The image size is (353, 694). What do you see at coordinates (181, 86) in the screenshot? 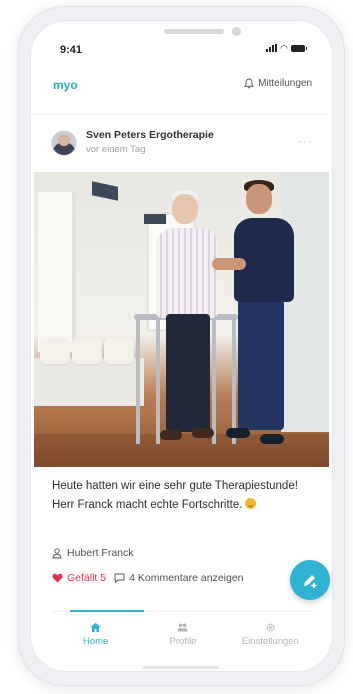
I see `app-header: myo Mitteilungen` at bounding box center [181, 86].